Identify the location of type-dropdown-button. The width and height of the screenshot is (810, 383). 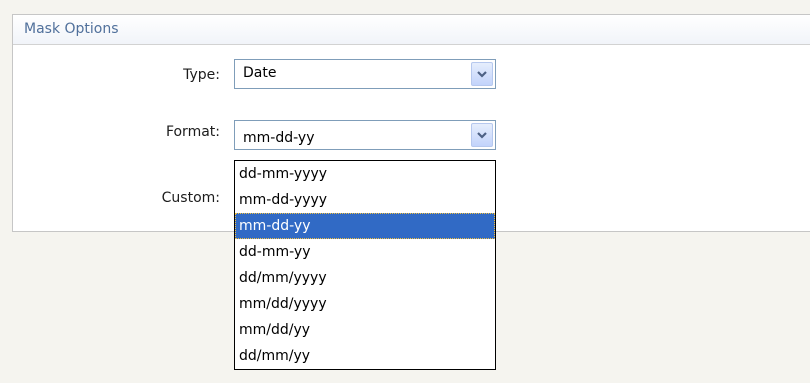
(482, 74).